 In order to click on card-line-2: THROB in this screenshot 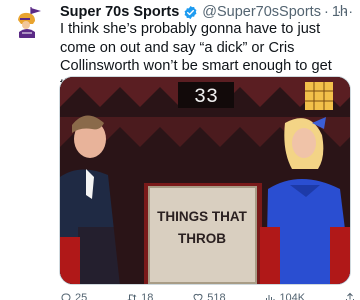, I will do `click(202, 238)`.